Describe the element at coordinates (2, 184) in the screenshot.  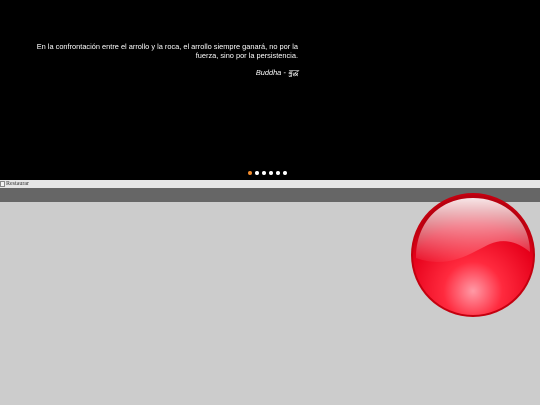
I see `broken-image-icon` at that location.